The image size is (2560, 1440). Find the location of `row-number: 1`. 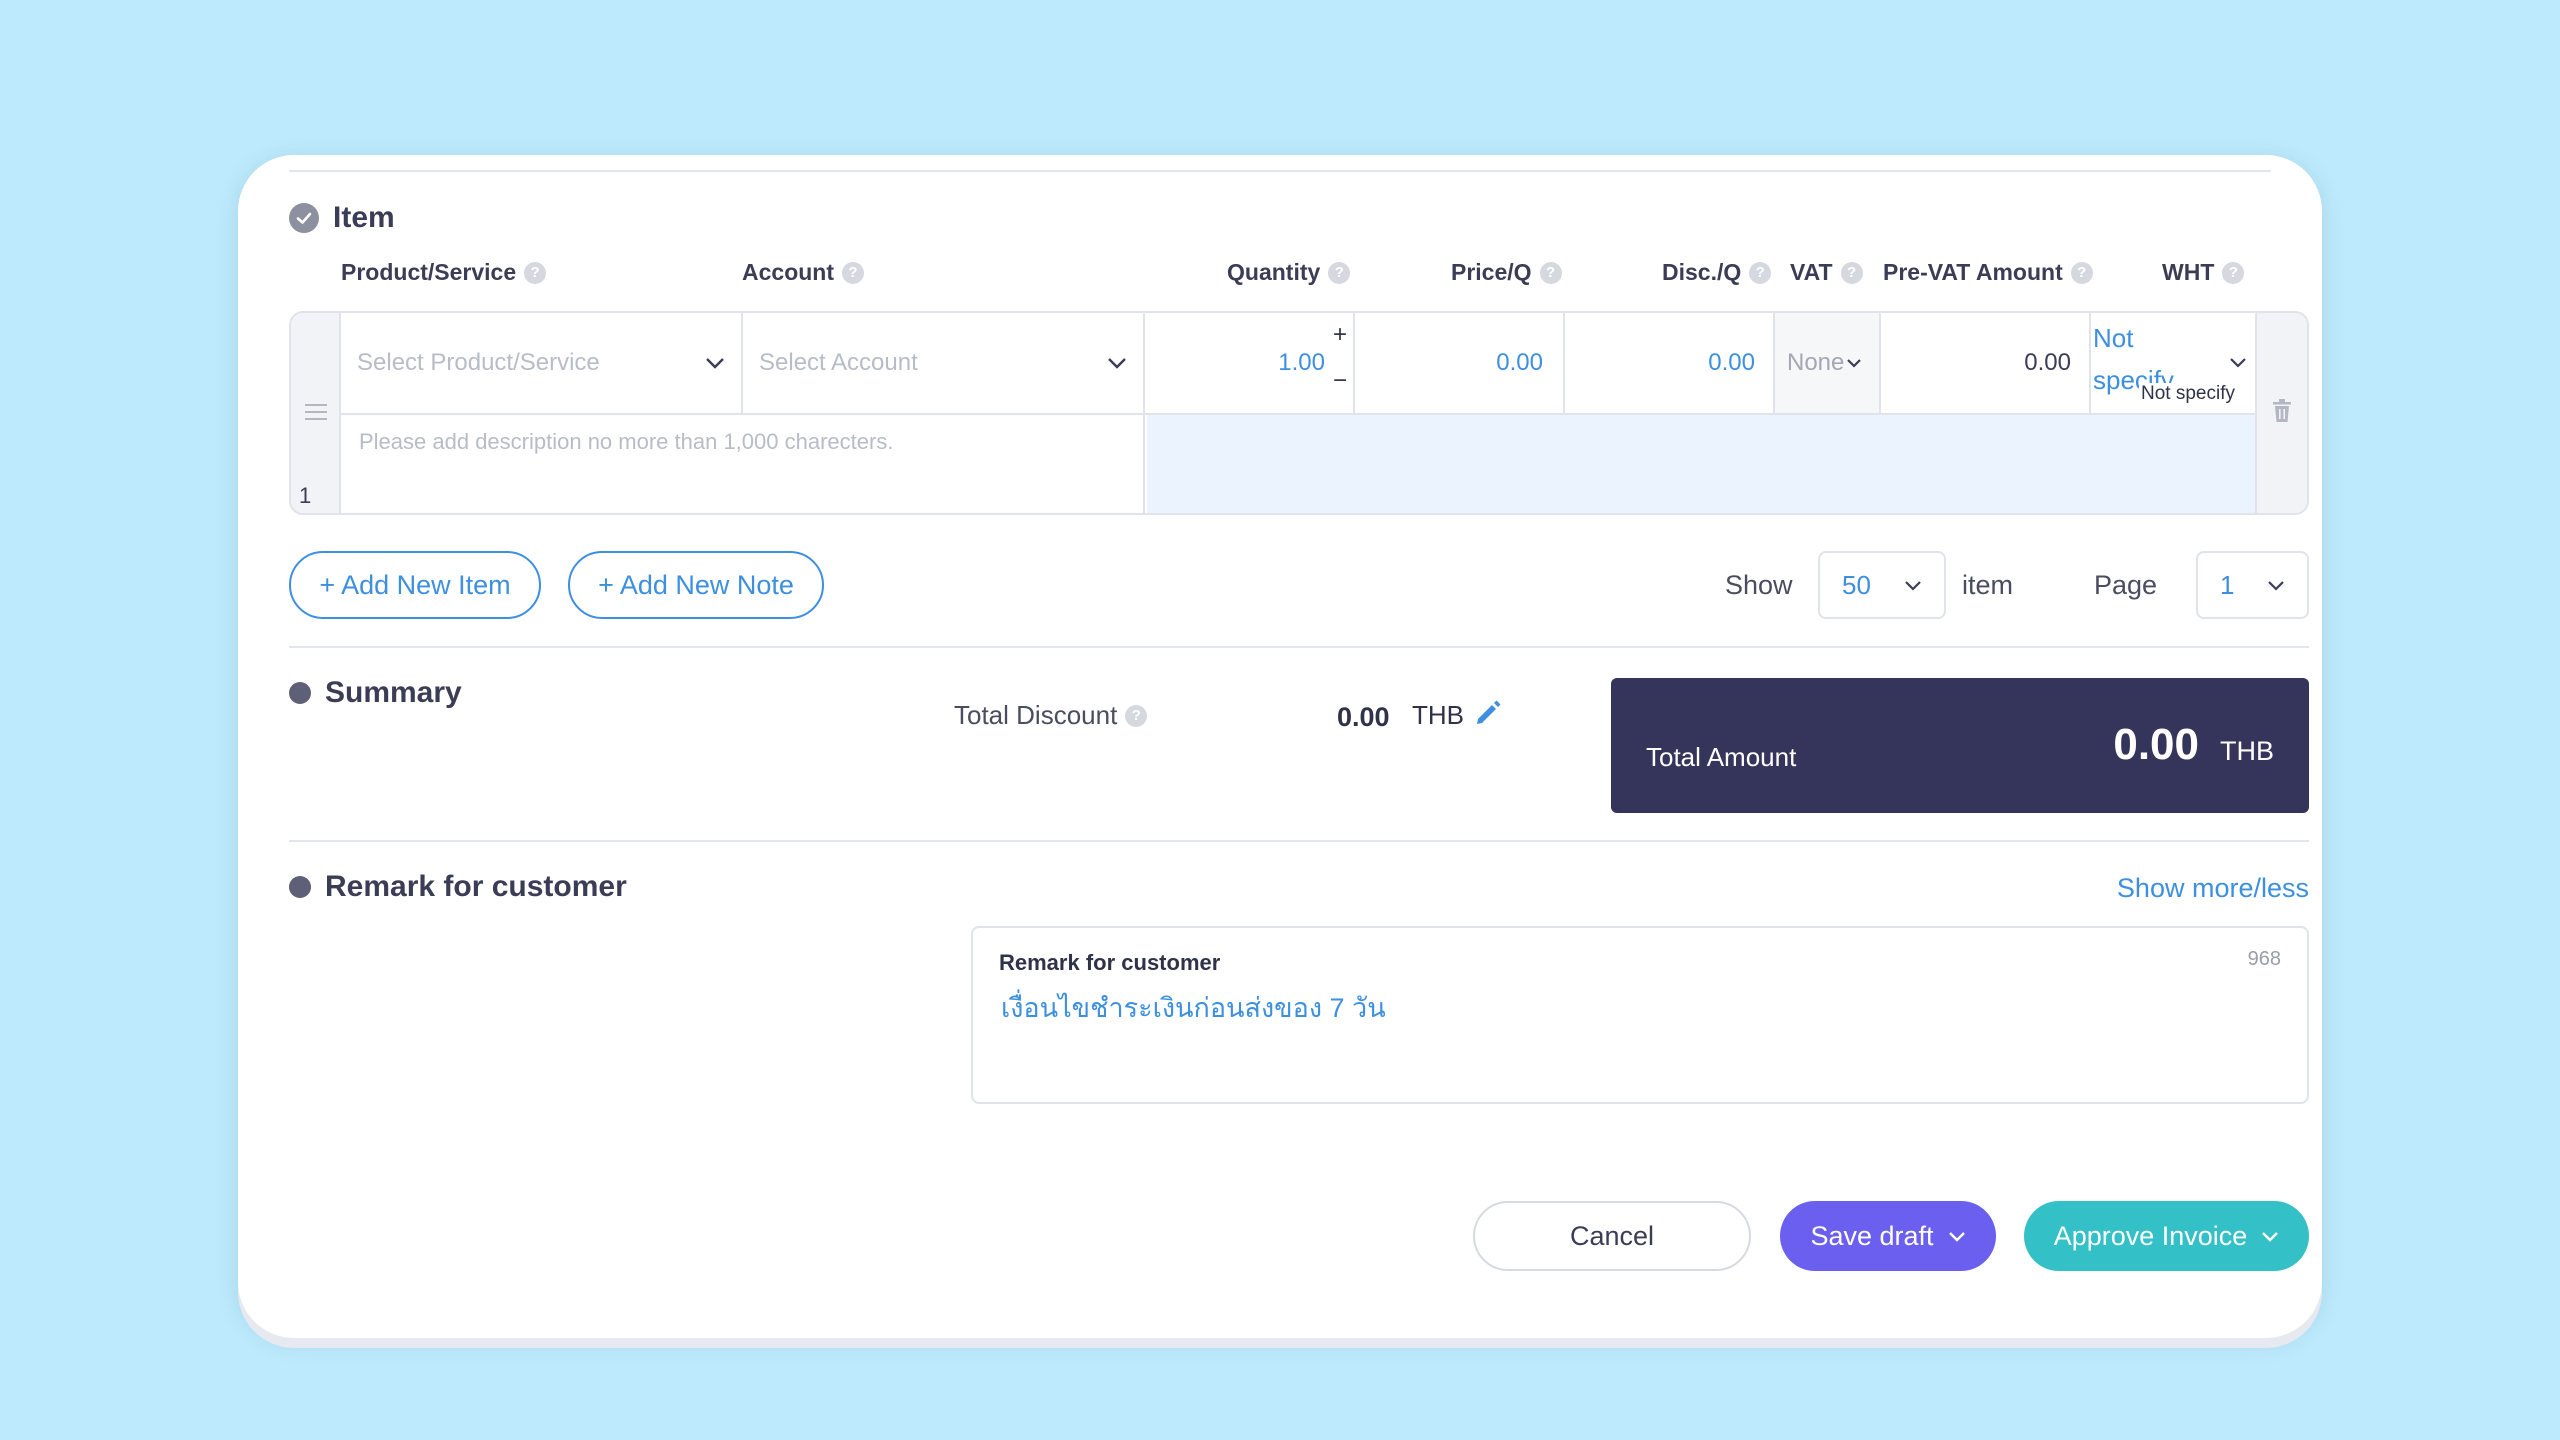

row-number: 1 is located at coordinates (305, 495).